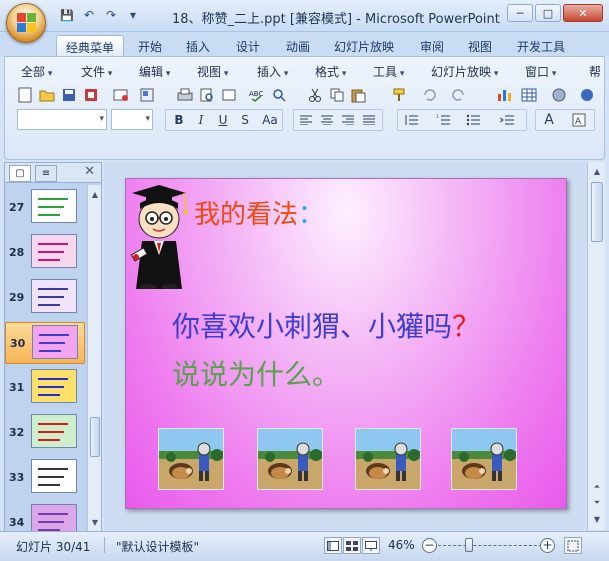  What do you see at coordinates (548, 13) in the screenshot?
I see `maximize-button: □` at bounding box center [548, 13].